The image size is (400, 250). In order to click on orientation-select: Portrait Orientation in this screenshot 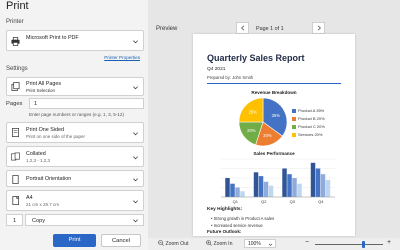, I will do `click(75, 178)`.